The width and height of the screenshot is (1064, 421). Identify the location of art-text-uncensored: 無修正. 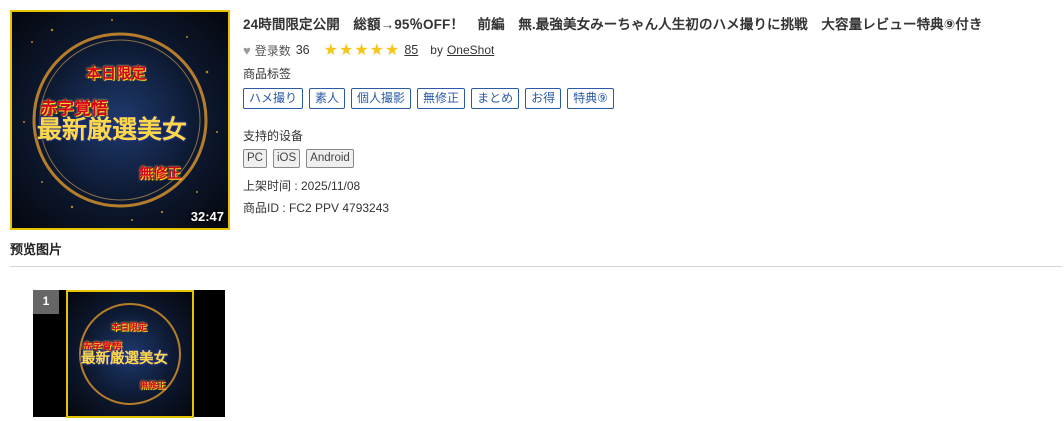
(160, 174).